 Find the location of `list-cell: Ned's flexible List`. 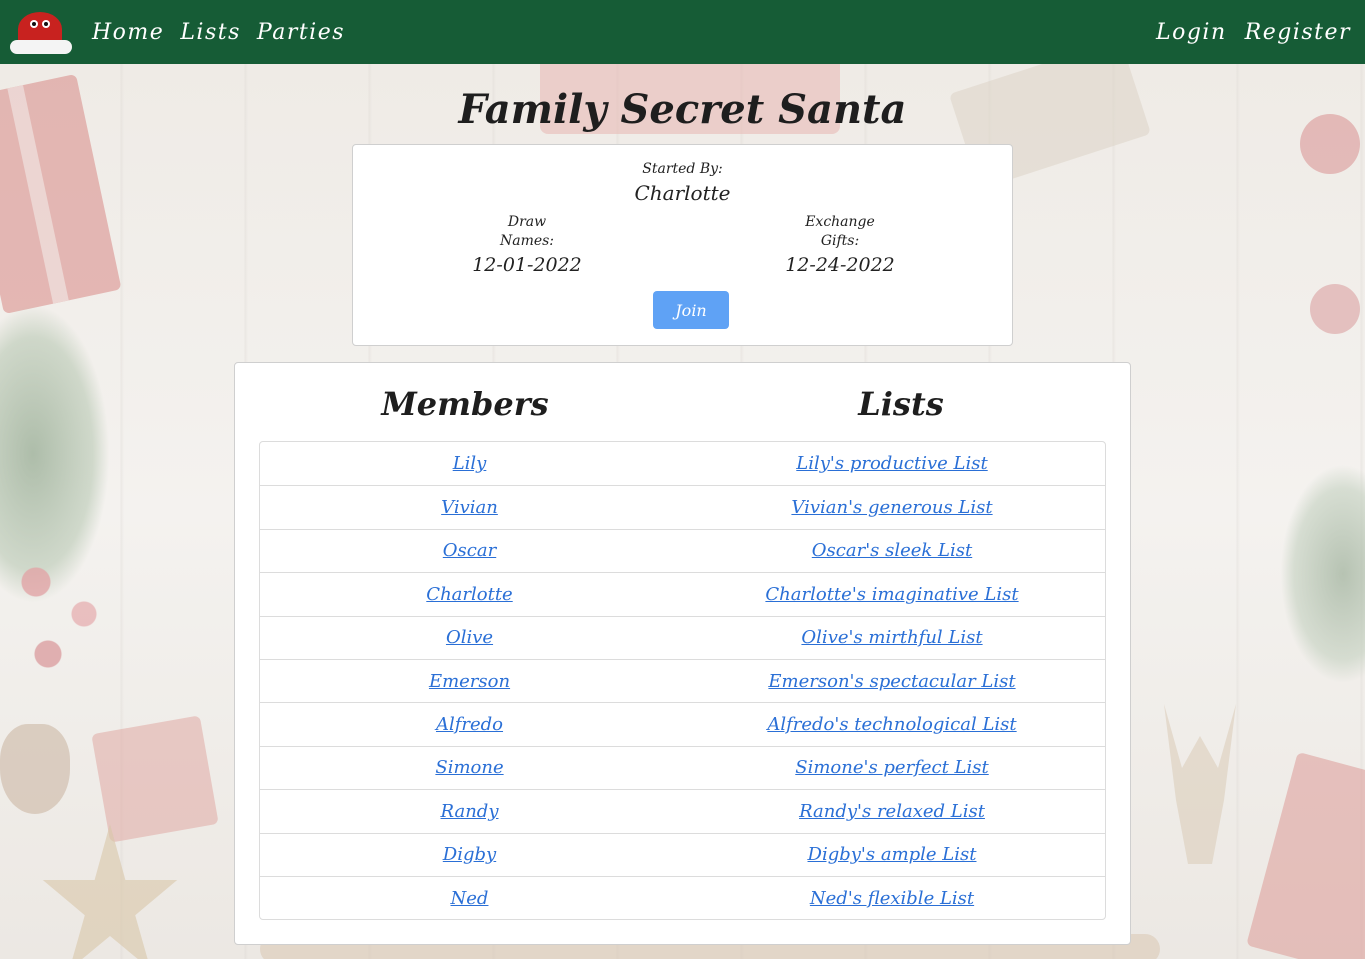

list-cell: Ned's flexible List is located at coordinates (892, 898).